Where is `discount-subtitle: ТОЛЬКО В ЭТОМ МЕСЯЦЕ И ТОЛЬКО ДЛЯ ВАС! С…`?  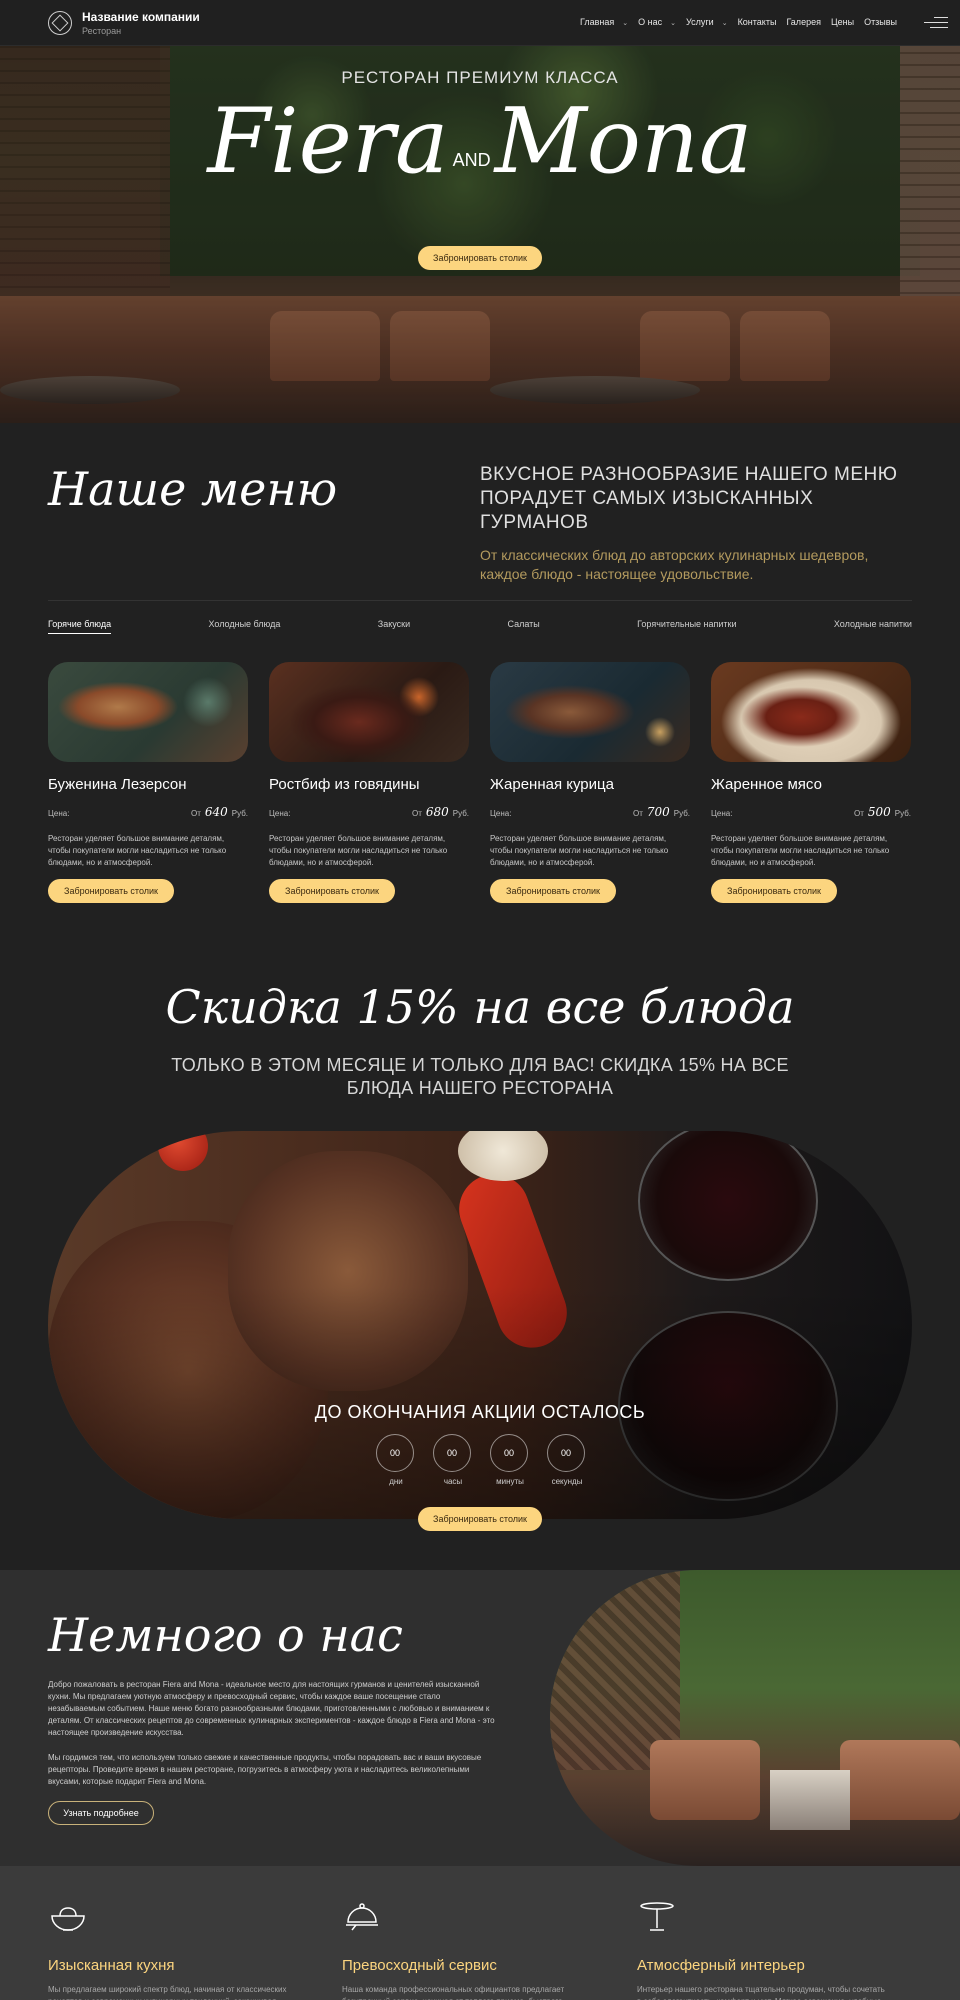
discount-subtitle: ТОЛЬКО В ЭТОМ МЕСЯЦЕ И ТОЛЬКО ДЛЯ ВАС! С… is located at coordinates (480, 1076).